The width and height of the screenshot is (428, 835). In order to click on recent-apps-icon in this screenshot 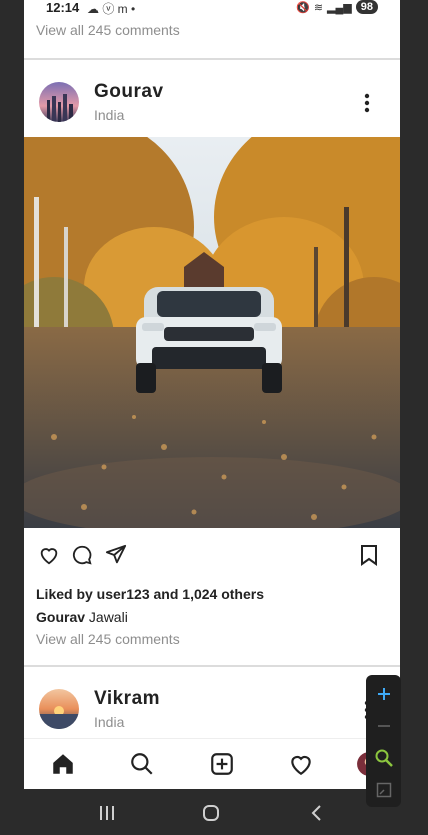, I will do `click(107, 813)`.